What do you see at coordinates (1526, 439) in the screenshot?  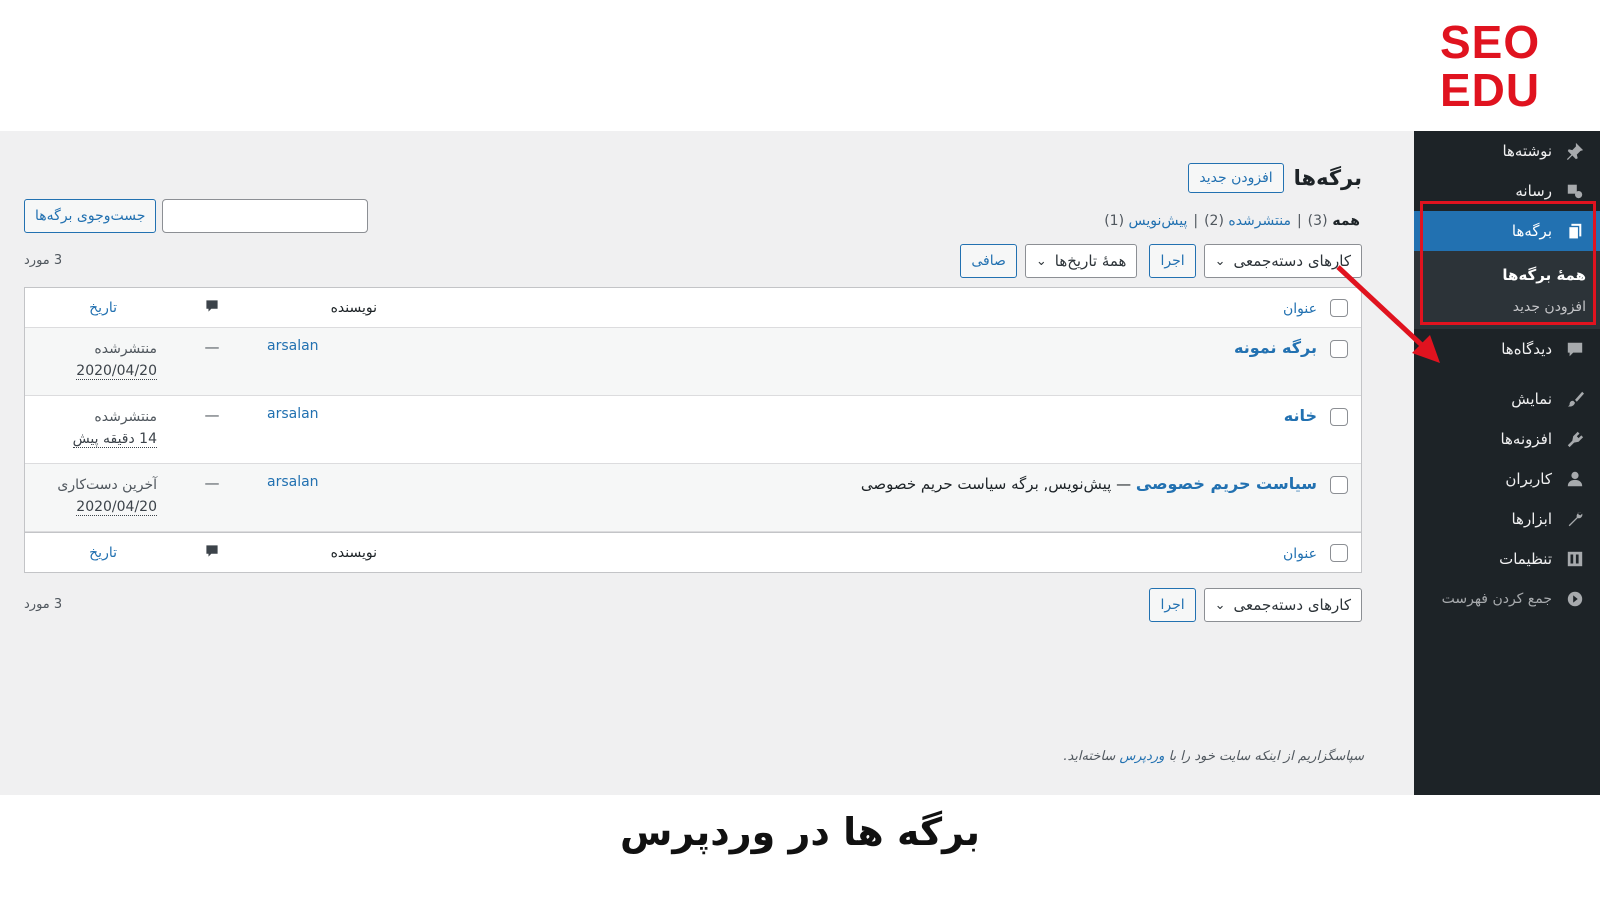 I see `menu-plugins-label: افزونه‌ها` at bounding box center [1526, 439].